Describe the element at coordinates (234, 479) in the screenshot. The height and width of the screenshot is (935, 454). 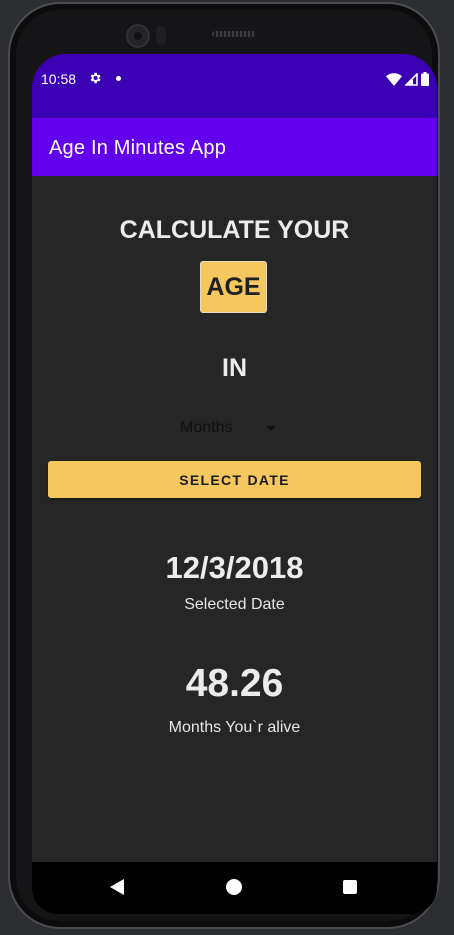
I see `select-date-button: SELECT DATE` at that location.